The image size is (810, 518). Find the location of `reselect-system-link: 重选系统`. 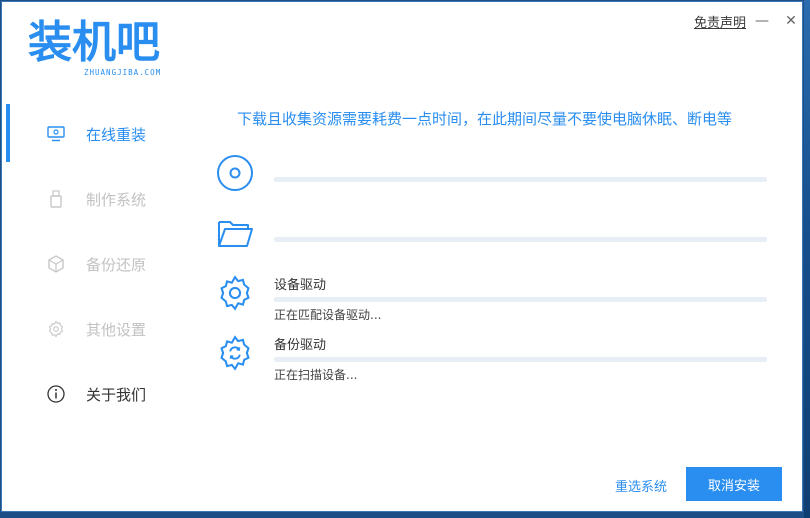

reselect-system-link: 重选系统 is located at coordinates (641, 485).